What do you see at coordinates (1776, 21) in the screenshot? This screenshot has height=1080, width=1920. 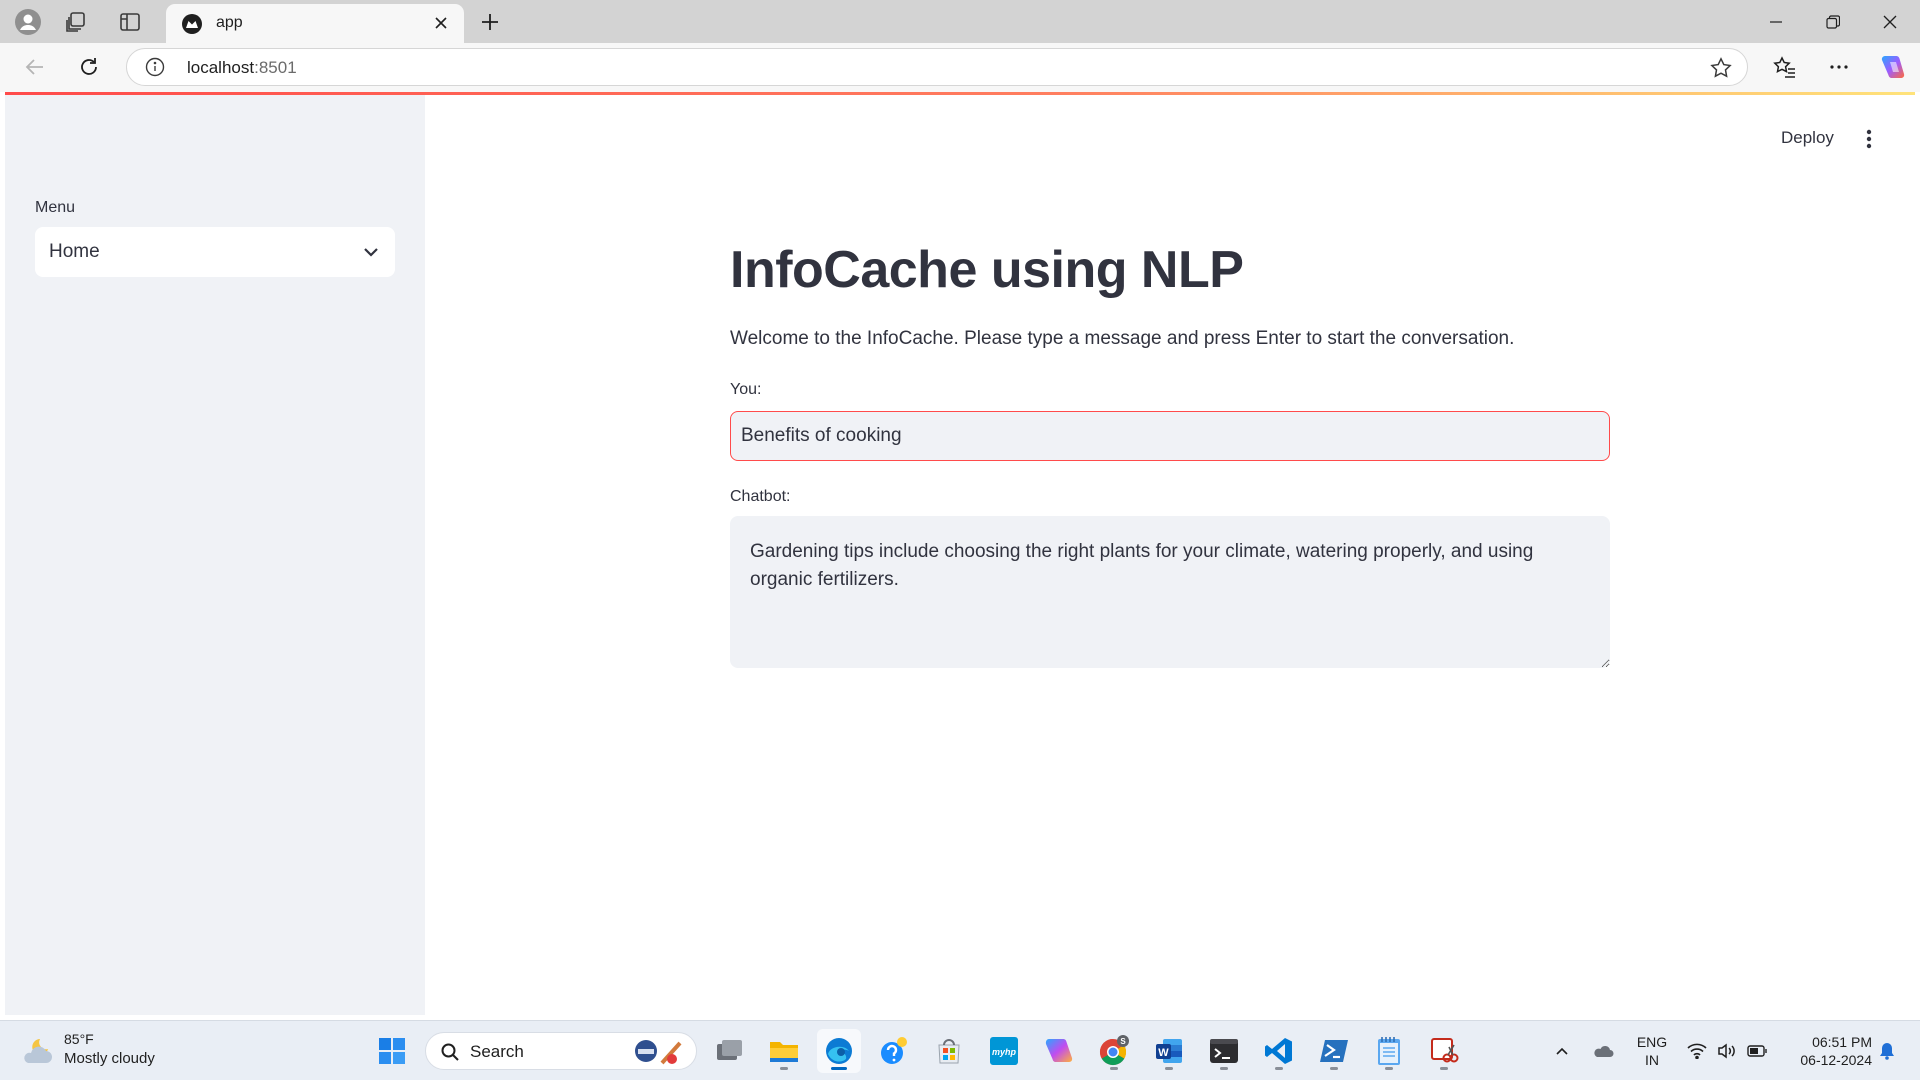 I see `minimize-icon` at bounding box center [1776, 21].